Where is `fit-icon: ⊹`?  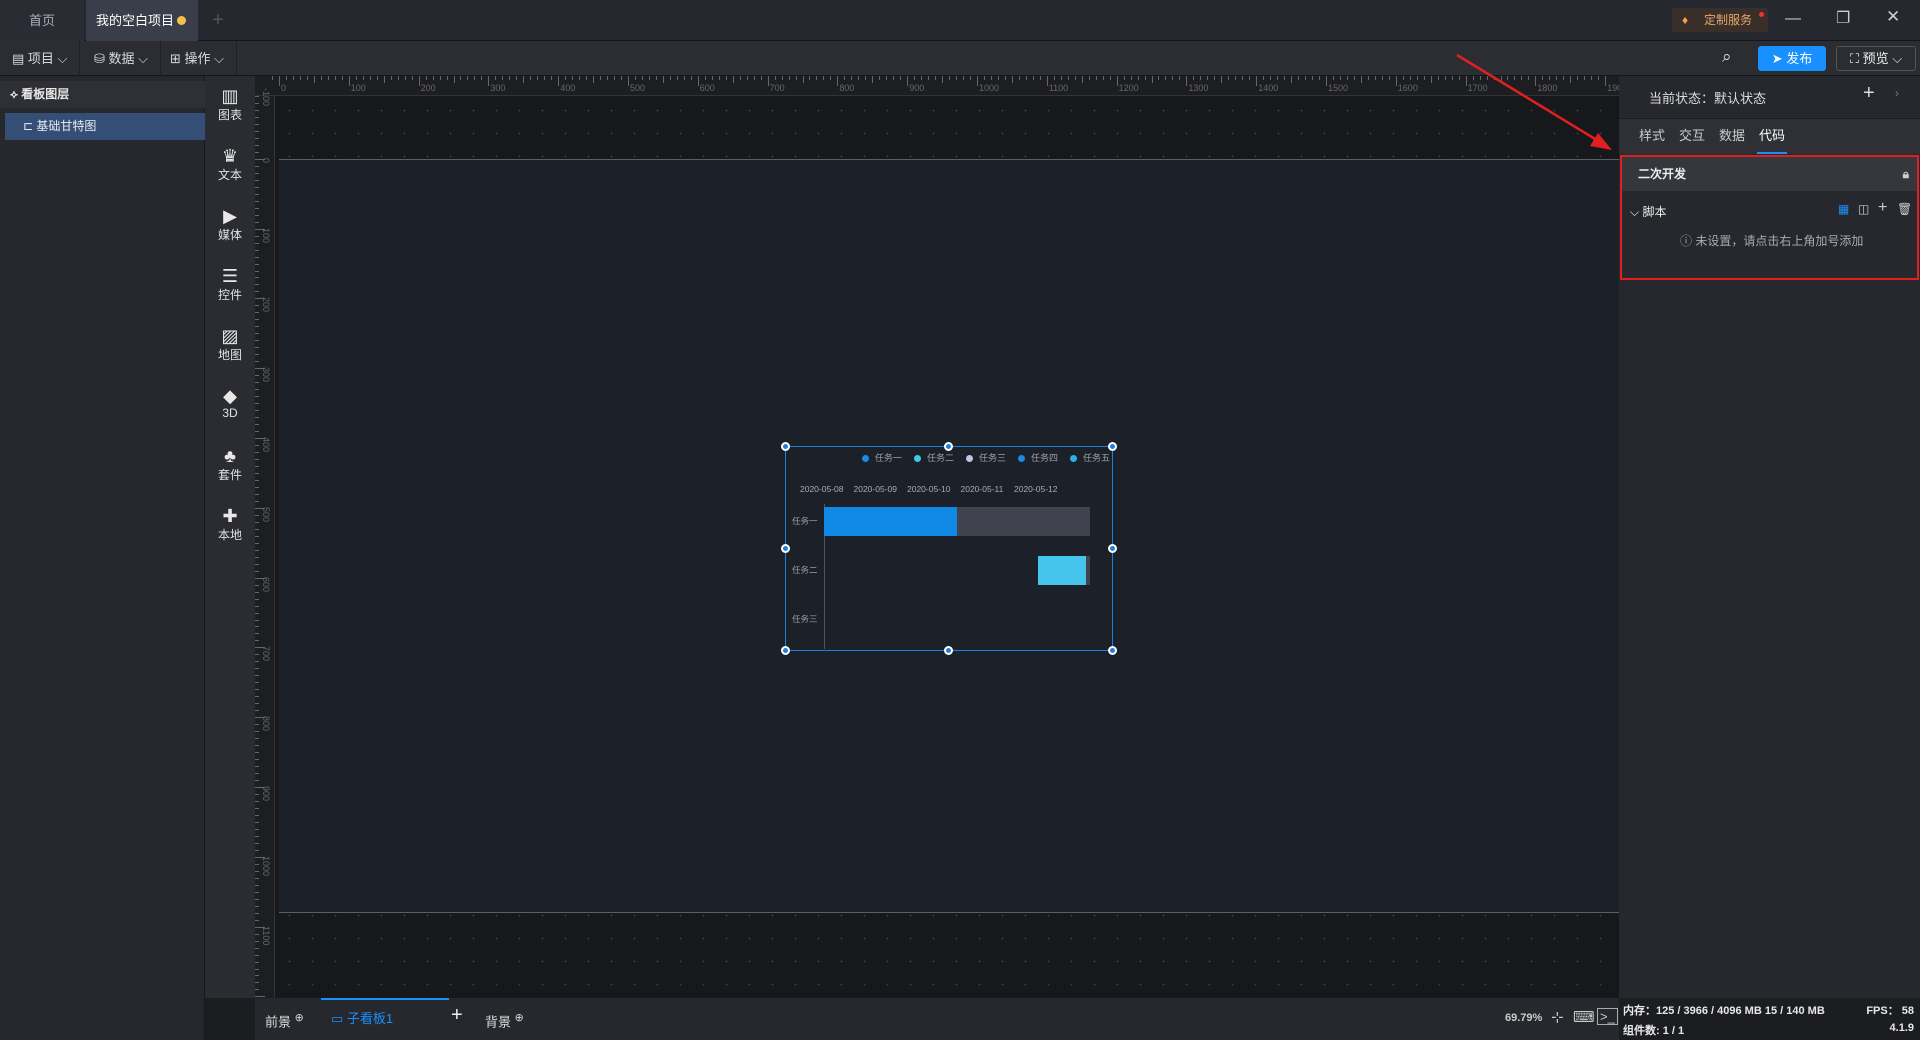 fit-icon: ⊹ is located at coordinates (1557, 1017).